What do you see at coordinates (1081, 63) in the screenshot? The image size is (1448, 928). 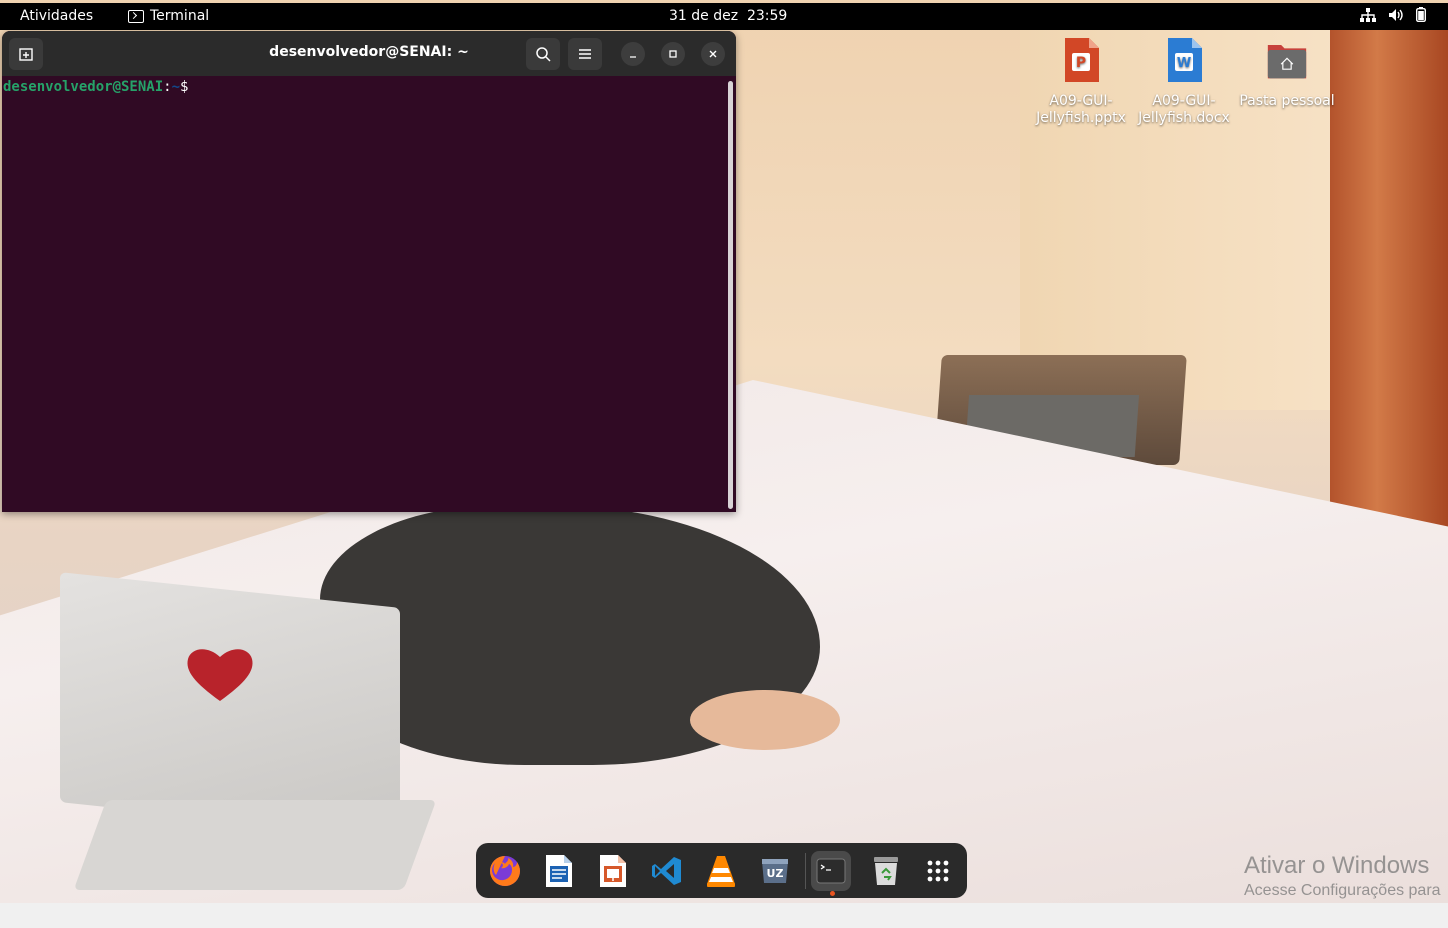 I see `svg-text: P` at bounding box center [1081, 63].